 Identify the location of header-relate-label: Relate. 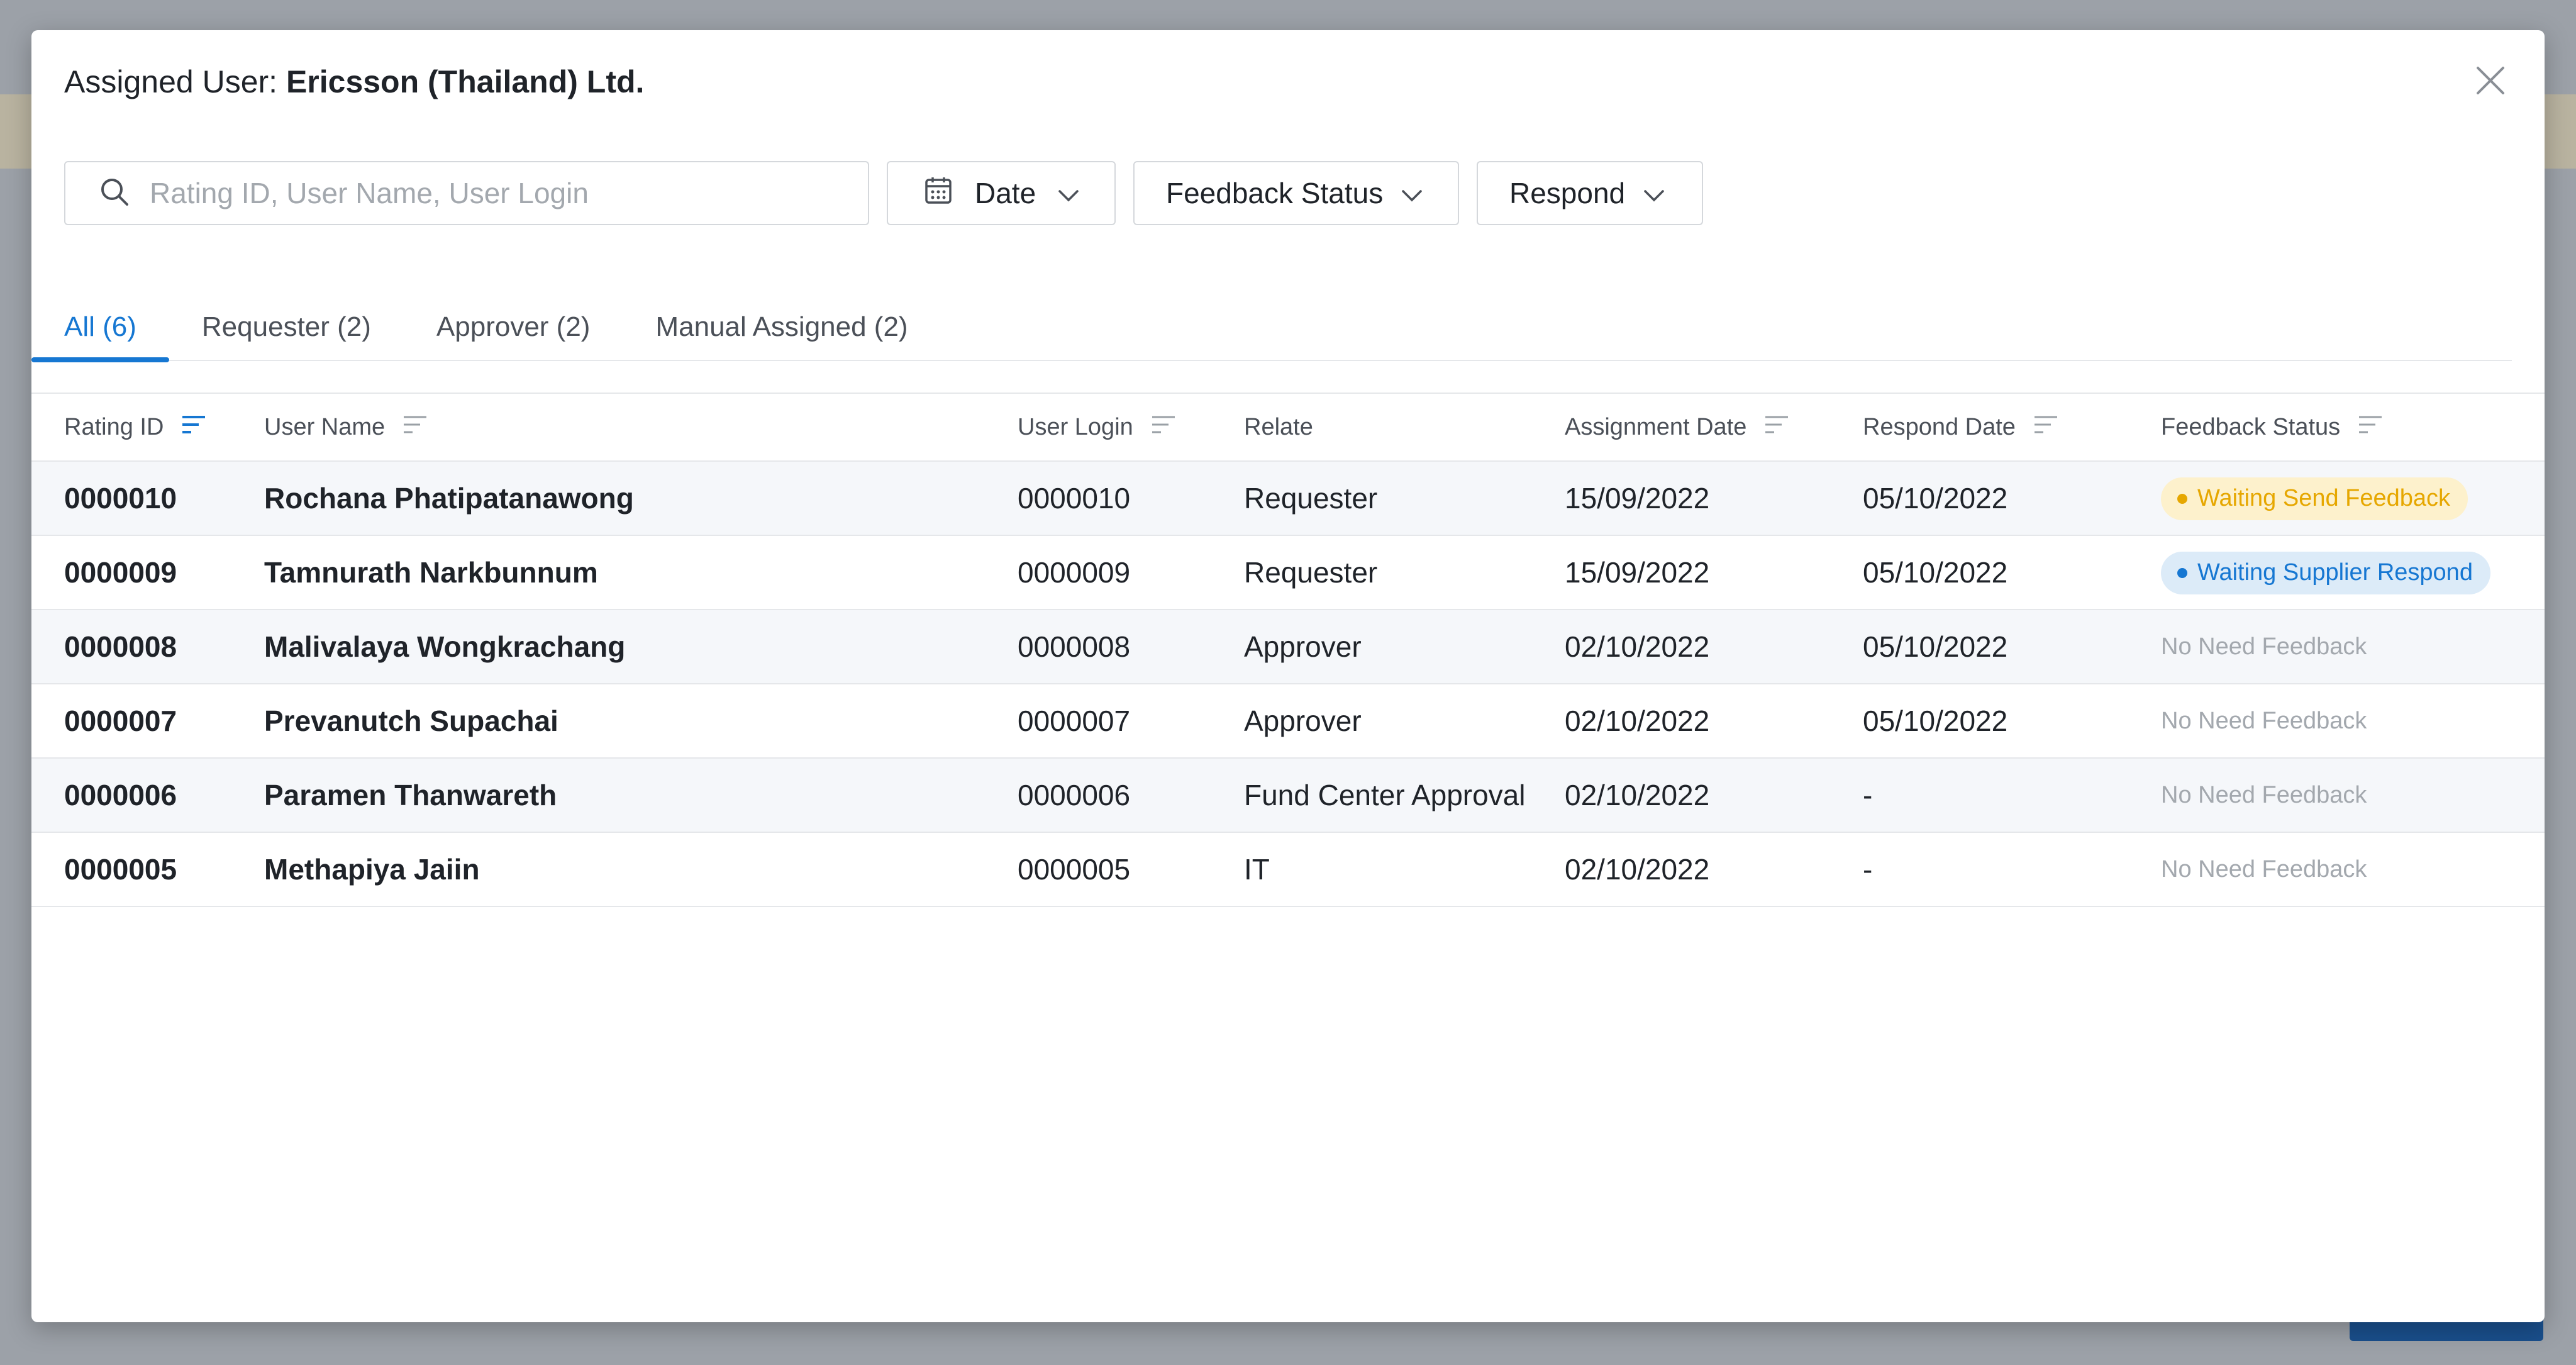
(1278, 426).